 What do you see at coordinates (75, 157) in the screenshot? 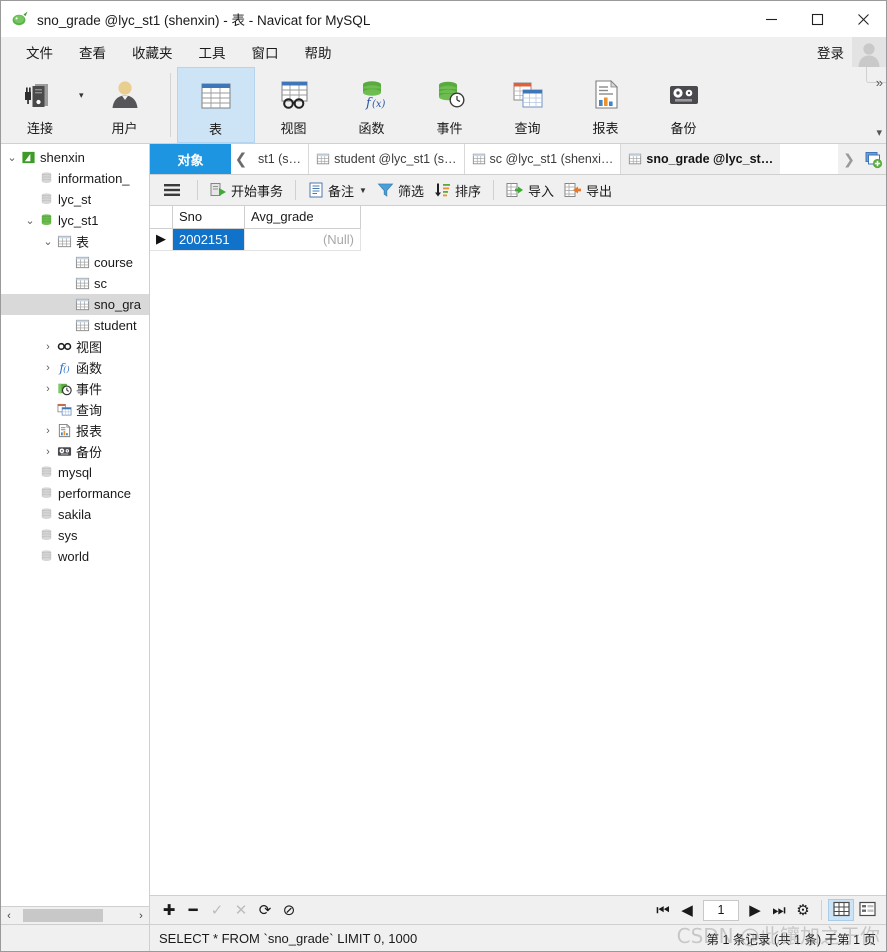
I see `tree-item-shenxin: ⌄ shenxin` at bounding box center [75, 157].